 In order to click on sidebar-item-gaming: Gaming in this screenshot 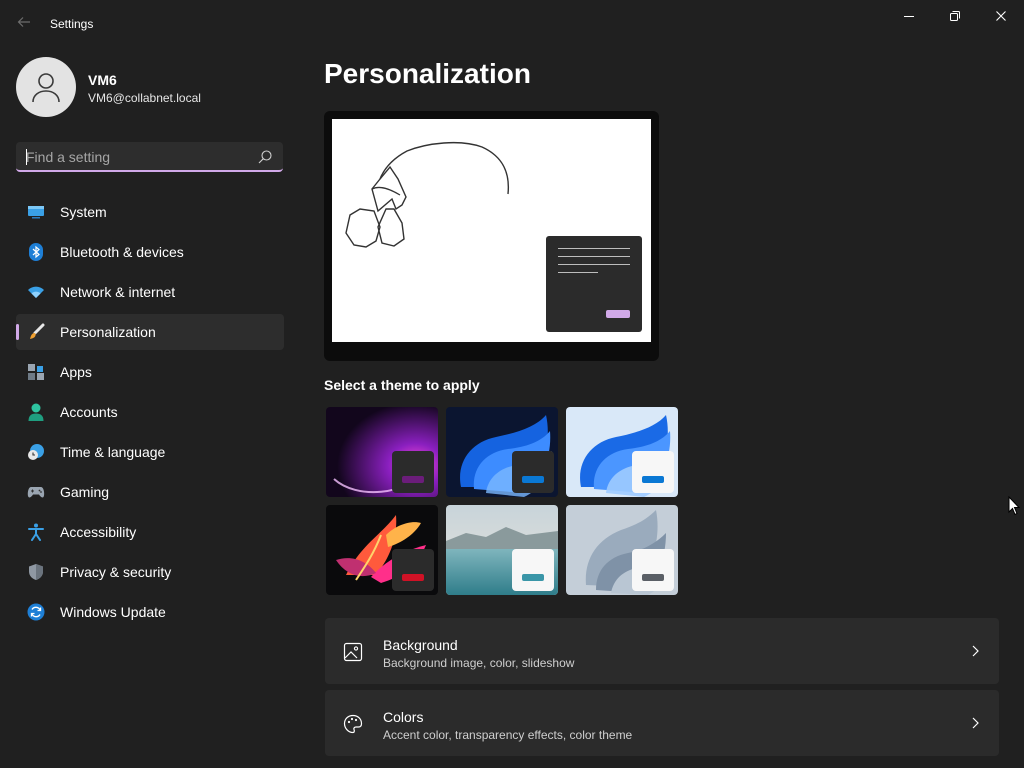, I will do `click(150, 492)`.